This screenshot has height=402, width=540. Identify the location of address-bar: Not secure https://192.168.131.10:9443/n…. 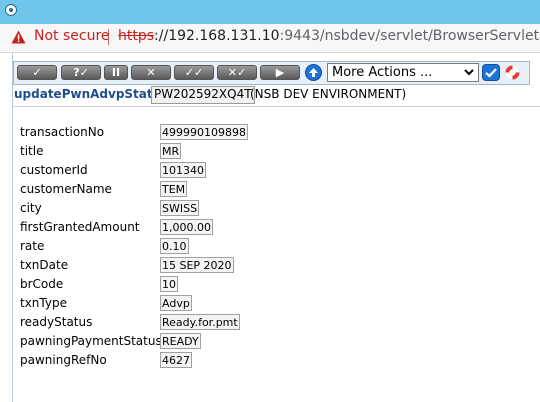
(270, 38).